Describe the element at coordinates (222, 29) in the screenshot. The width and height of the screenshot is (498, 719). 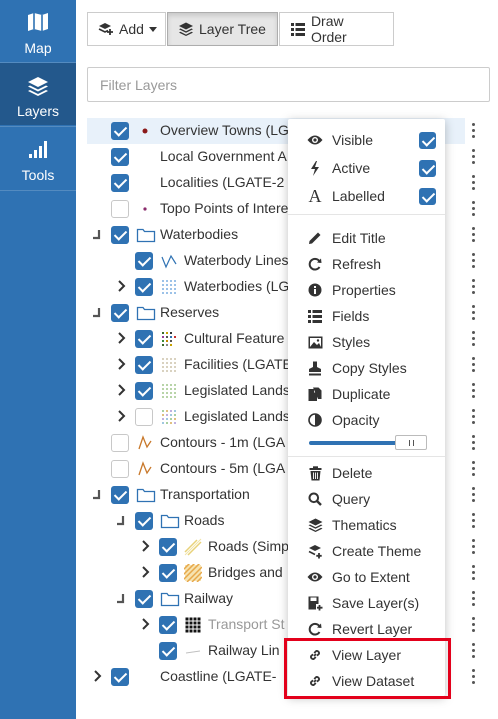
I see `layer-tree-tab: Layer Tree` at that location.